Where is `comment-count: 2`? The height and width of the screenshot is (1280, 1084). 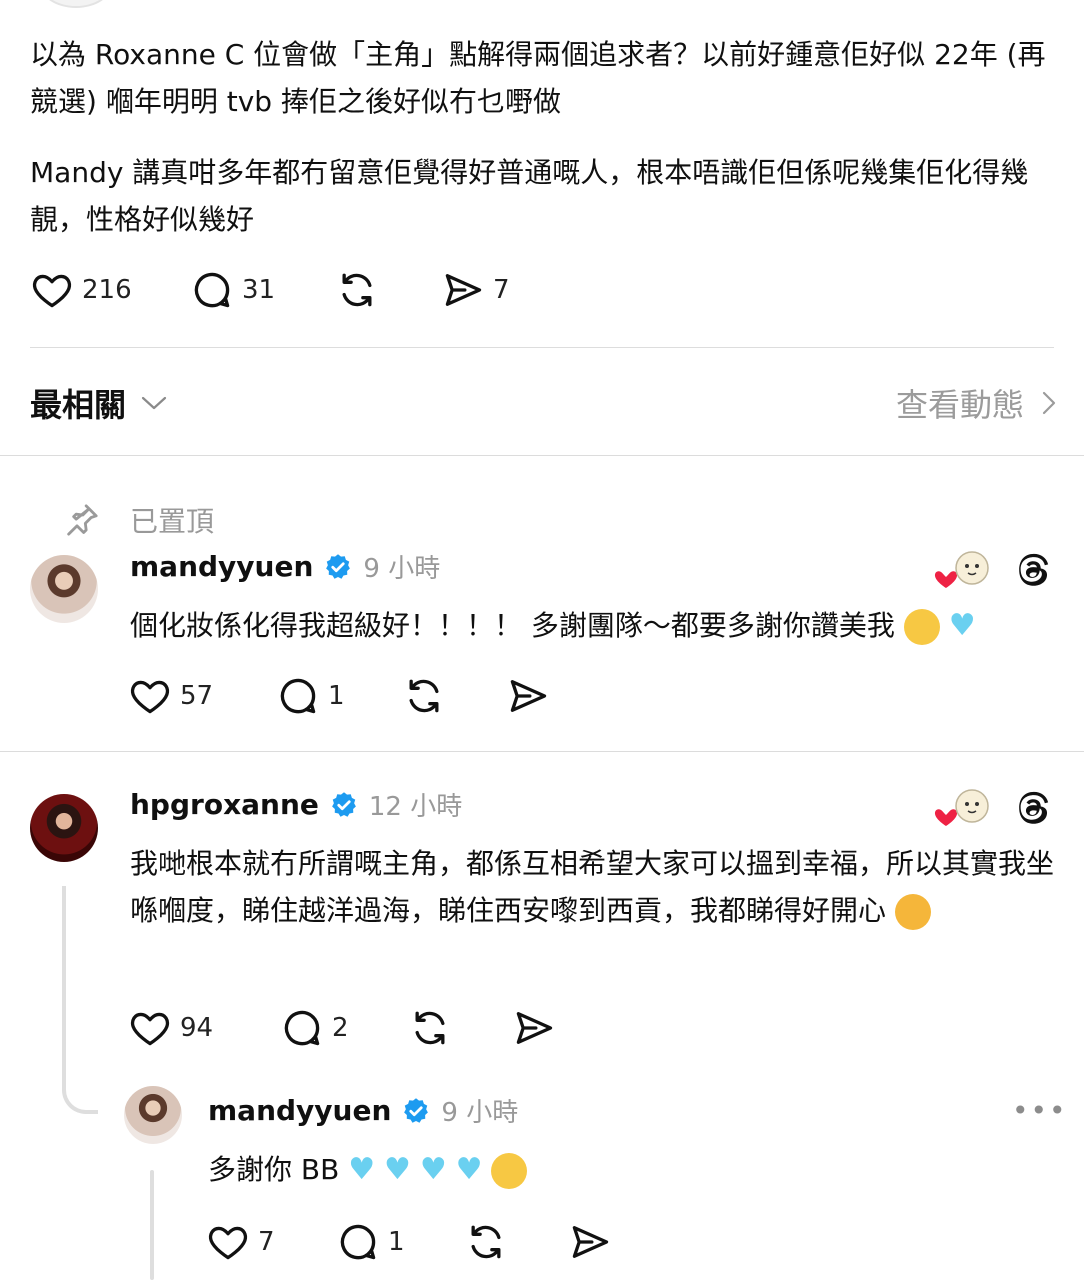
comment-count: 2 is located at coordinates (340, 1028).